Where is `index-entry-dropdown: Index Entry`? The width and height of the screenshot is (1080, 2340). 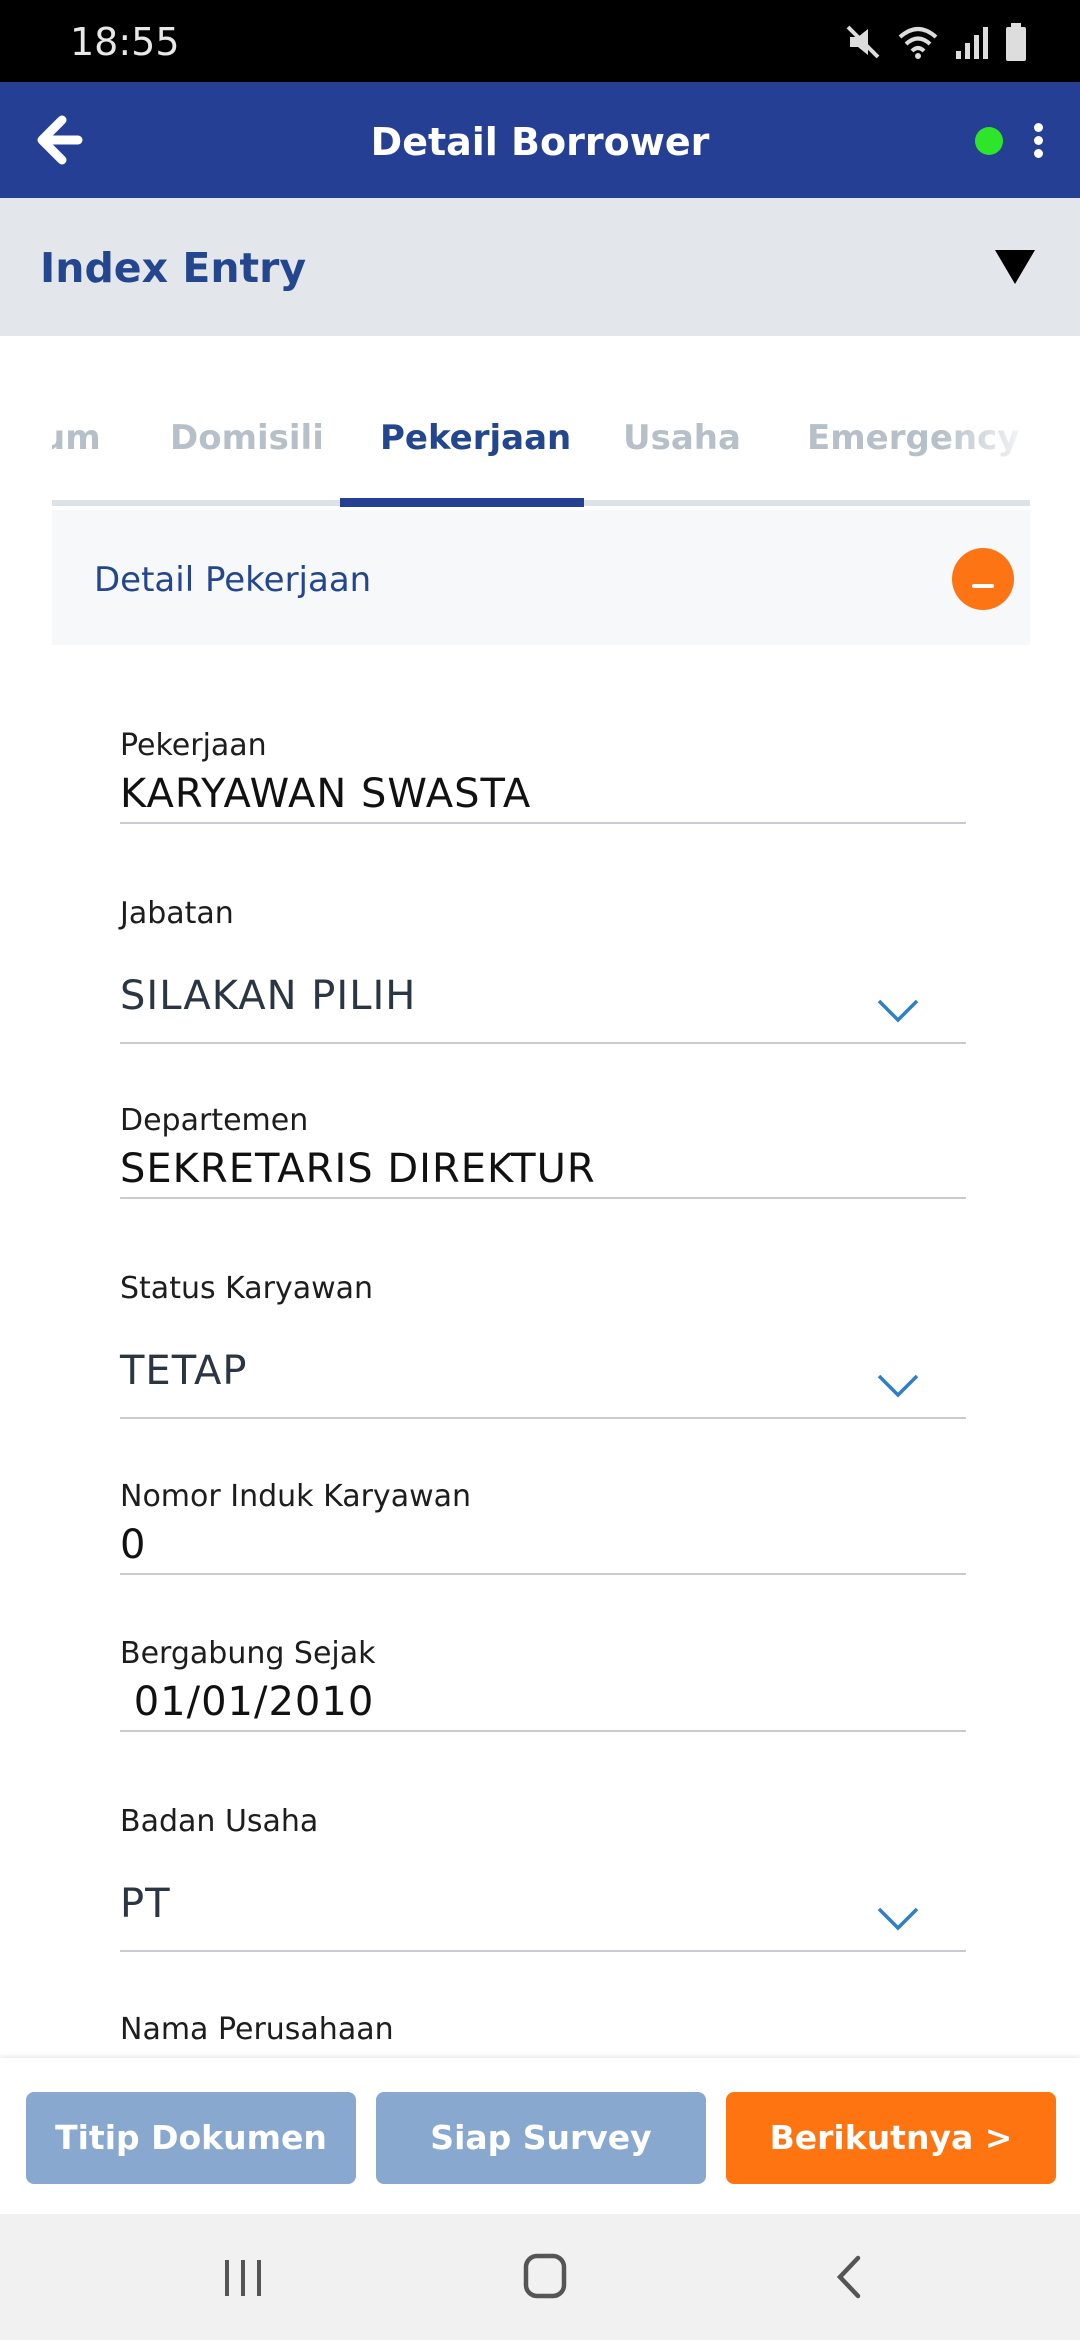
index-entry-dropdown: Index Entry is located at coordinates (540, 267).